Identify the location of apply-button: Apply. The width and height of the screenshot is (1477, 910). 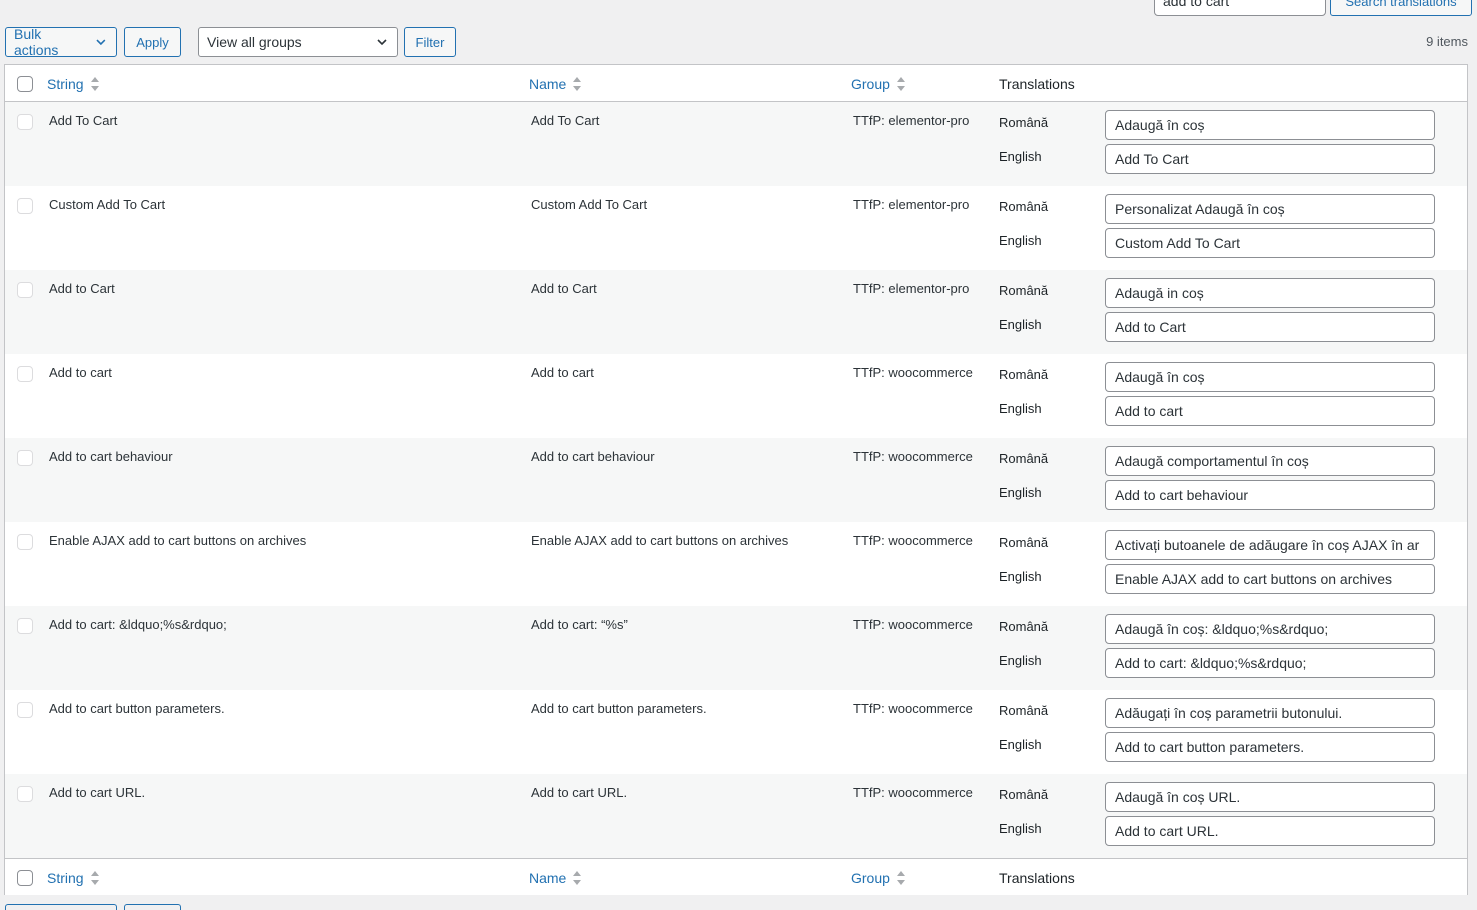
(152, 42).